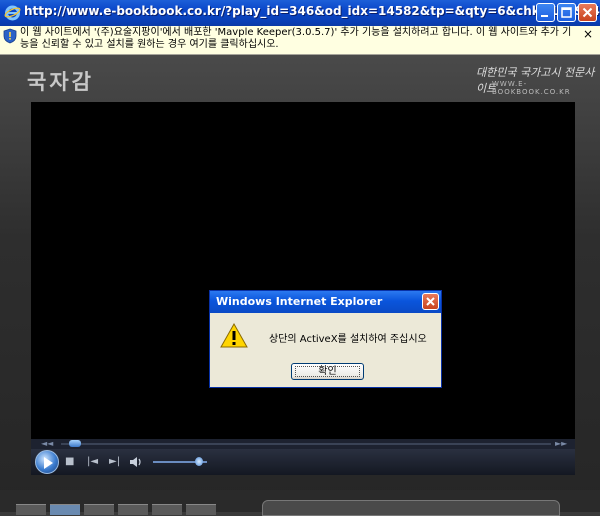 The height and width of the screenshot is (516, 600). What do you see at coordinates (74, 443) in the screenshot?
I see `seek-thumb` at bounding box center [74, 443].